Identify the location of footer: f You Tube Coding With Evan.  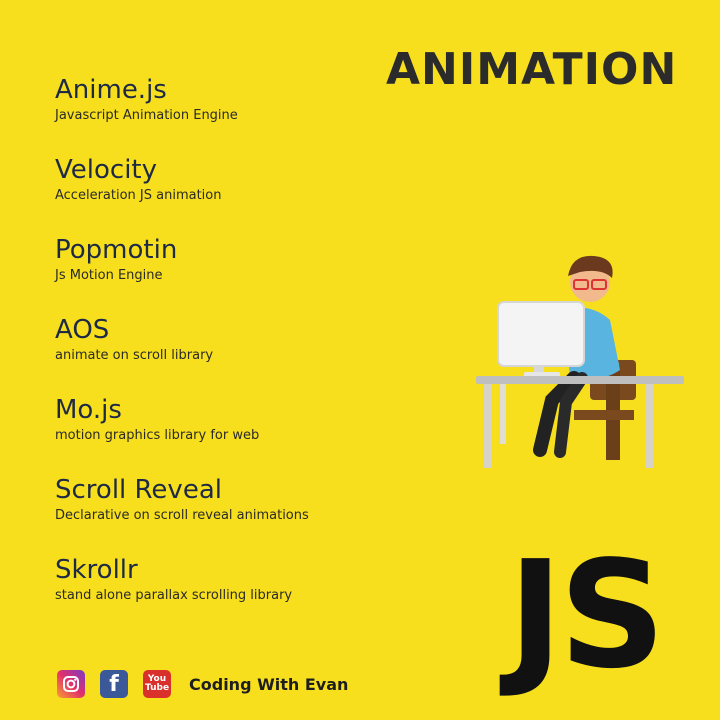
(202, 684).